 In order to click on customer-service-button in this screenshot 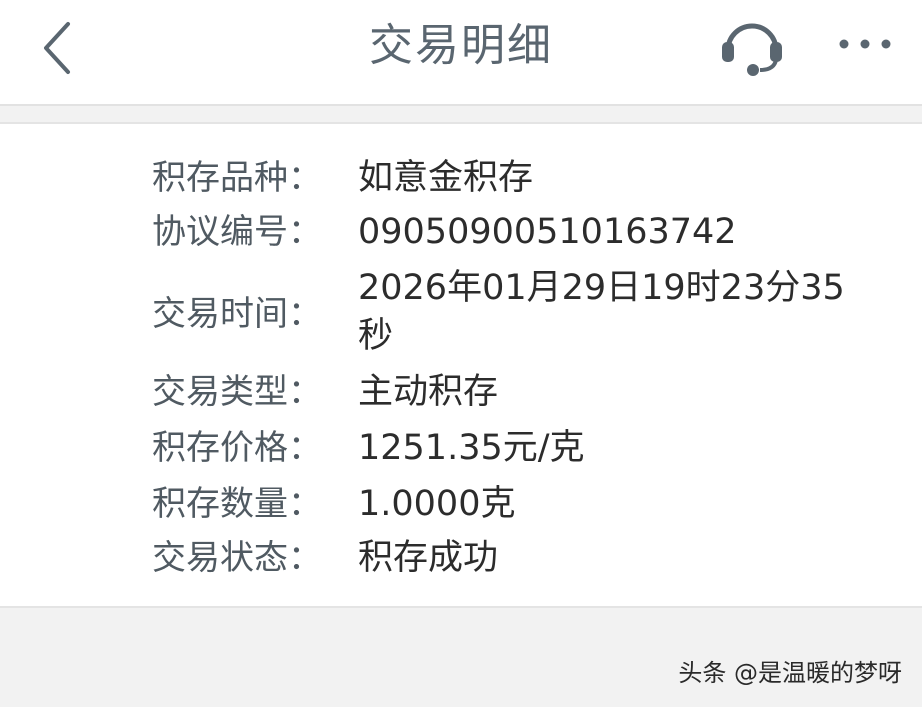, I will do `click(752, 46)`.